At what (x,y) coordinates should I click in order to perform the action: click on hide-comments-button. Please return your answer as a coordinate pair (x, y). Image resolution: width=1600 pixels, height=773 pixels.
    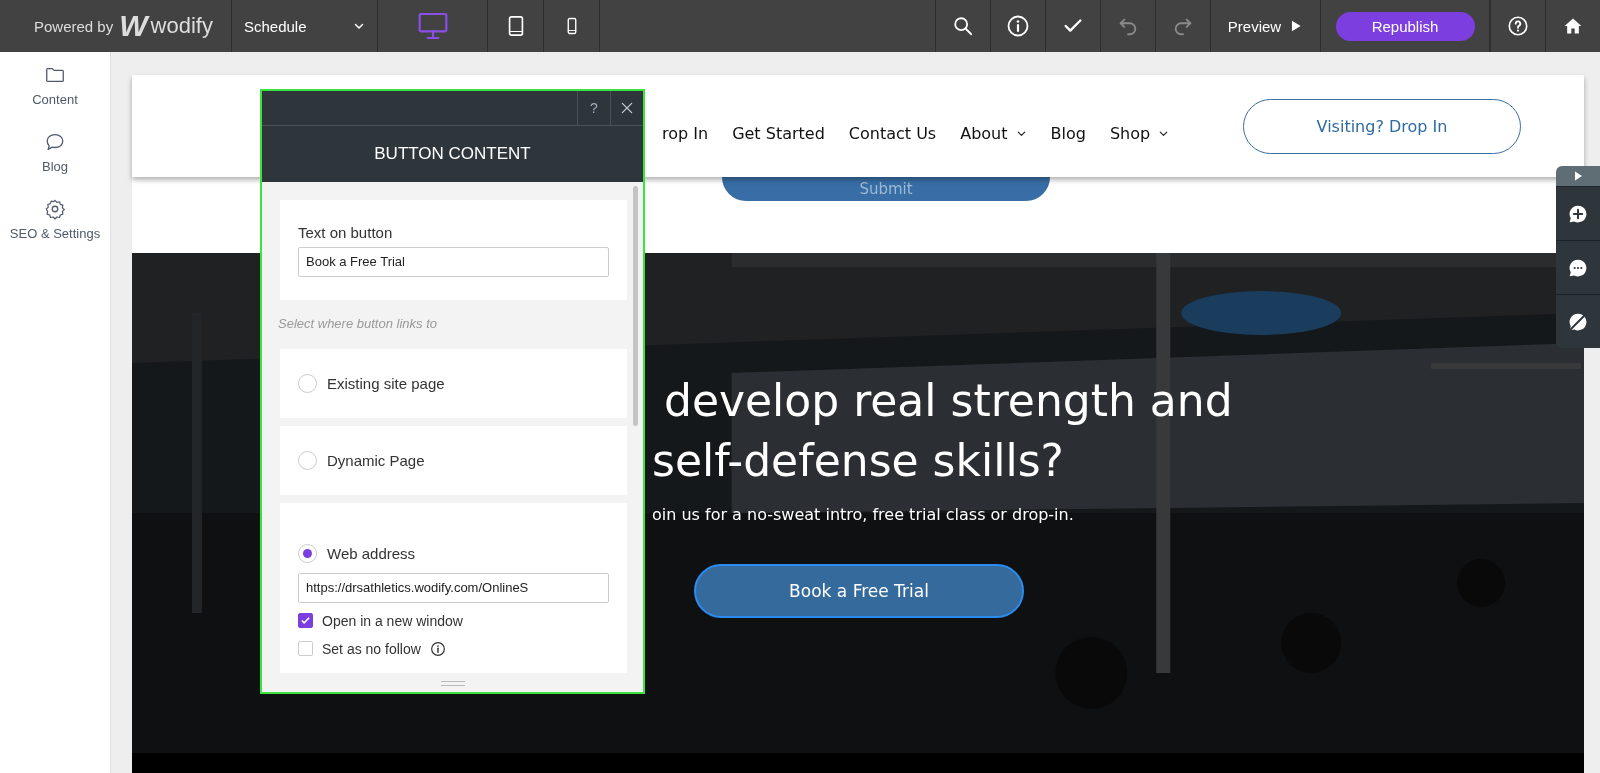
    Looking at the image, I should click on (1578, 321).